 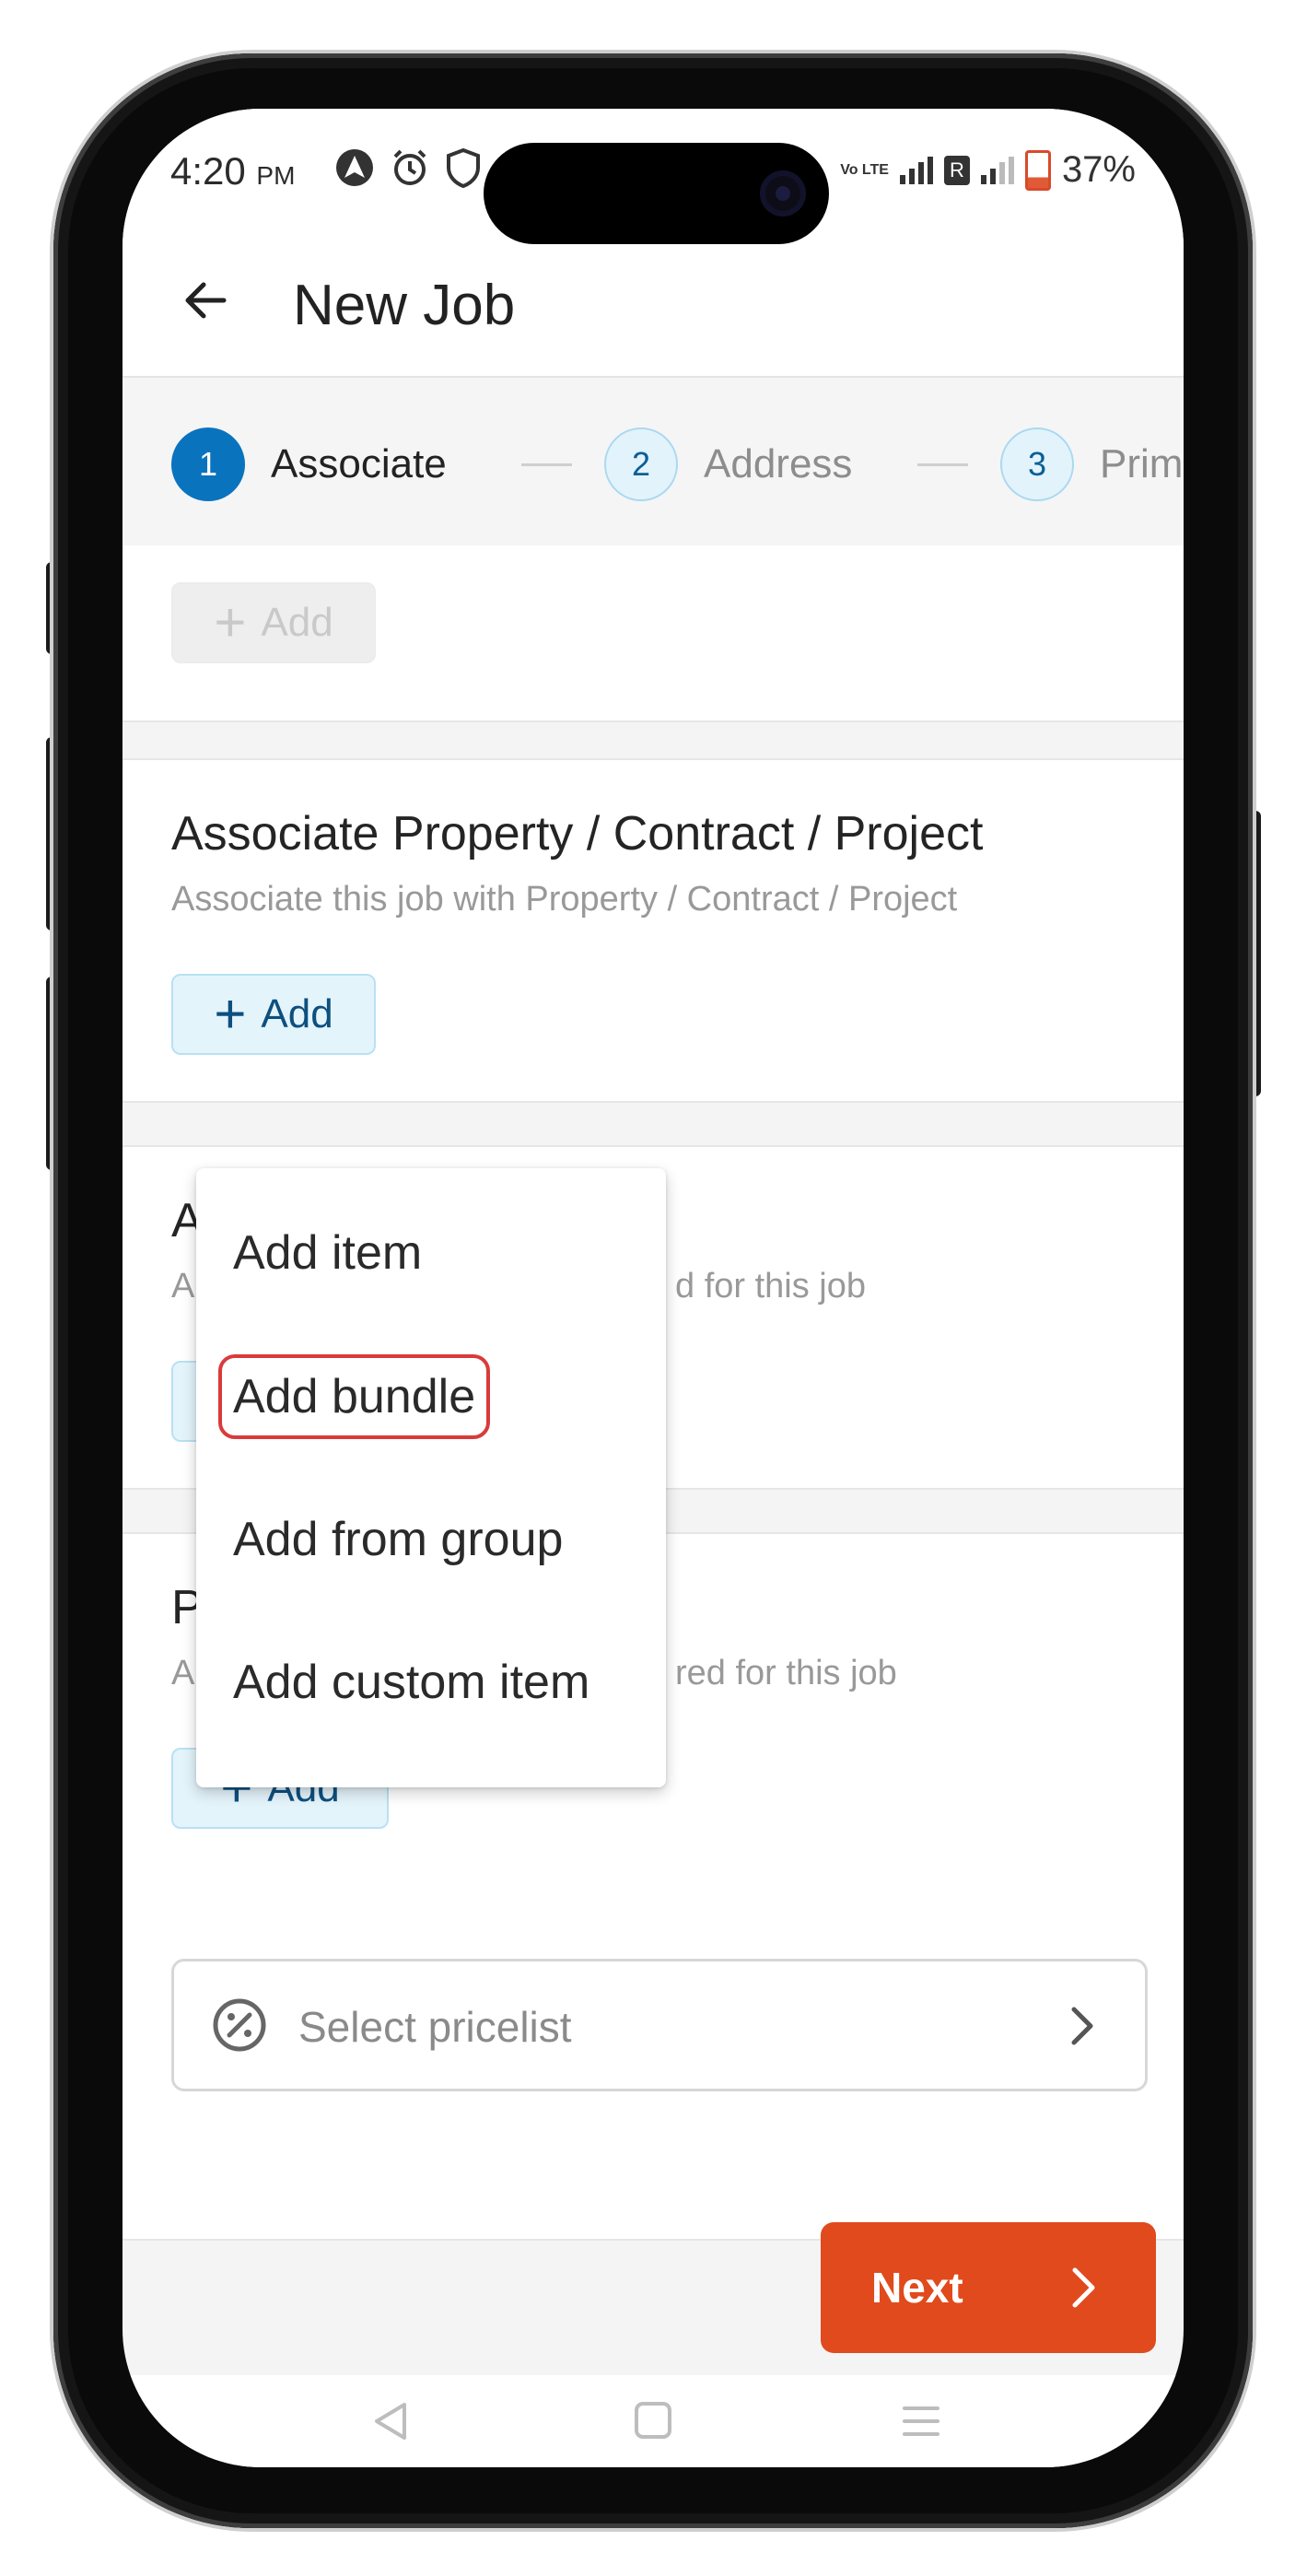 What do you see at coordinates (359, 463) in the screenshot?
I see `step-label: Associate` at bounding box center [359, 463].